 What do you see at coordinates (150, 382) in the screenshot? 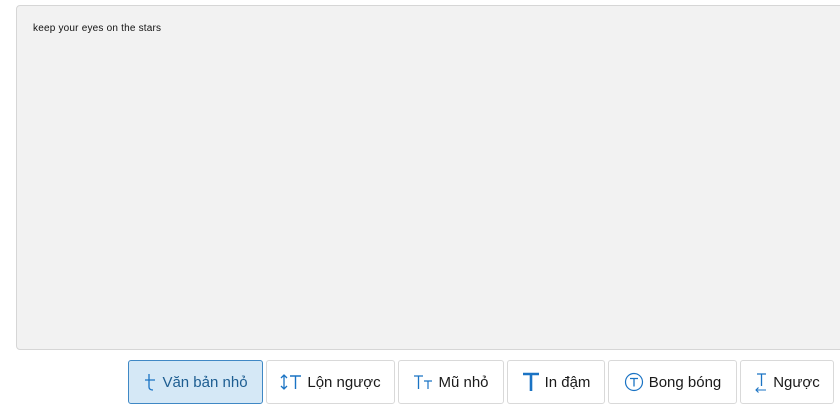
I see `small-text-icon` at bounding box center [150, 382].